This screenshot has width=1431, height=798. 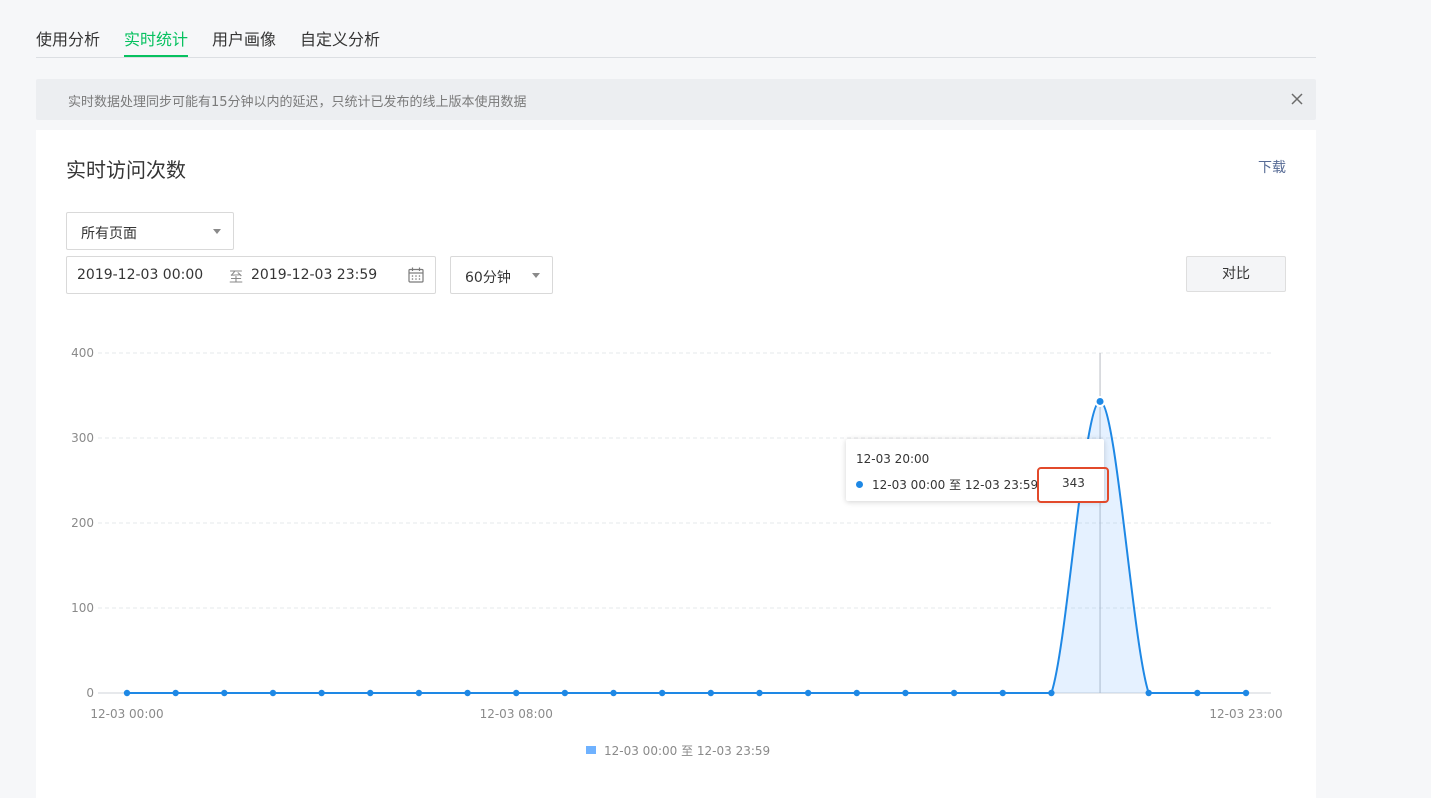 I want to click on value-highlight-box, so click(x=1073, y=485).